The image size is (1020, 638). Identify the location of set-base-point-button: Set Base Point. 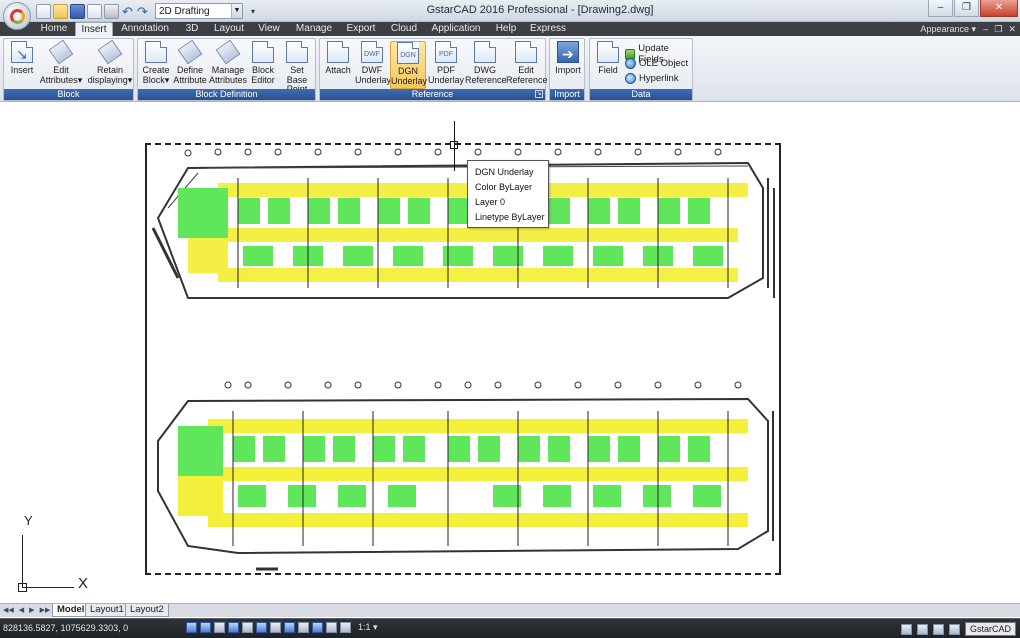
(297, 68).